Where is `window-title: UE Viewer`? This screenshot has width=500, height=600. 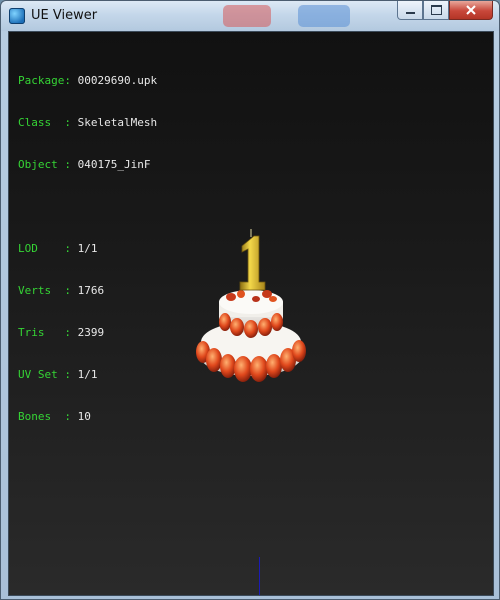
window-title: UE Viewer is located at coordinates (64, 15).